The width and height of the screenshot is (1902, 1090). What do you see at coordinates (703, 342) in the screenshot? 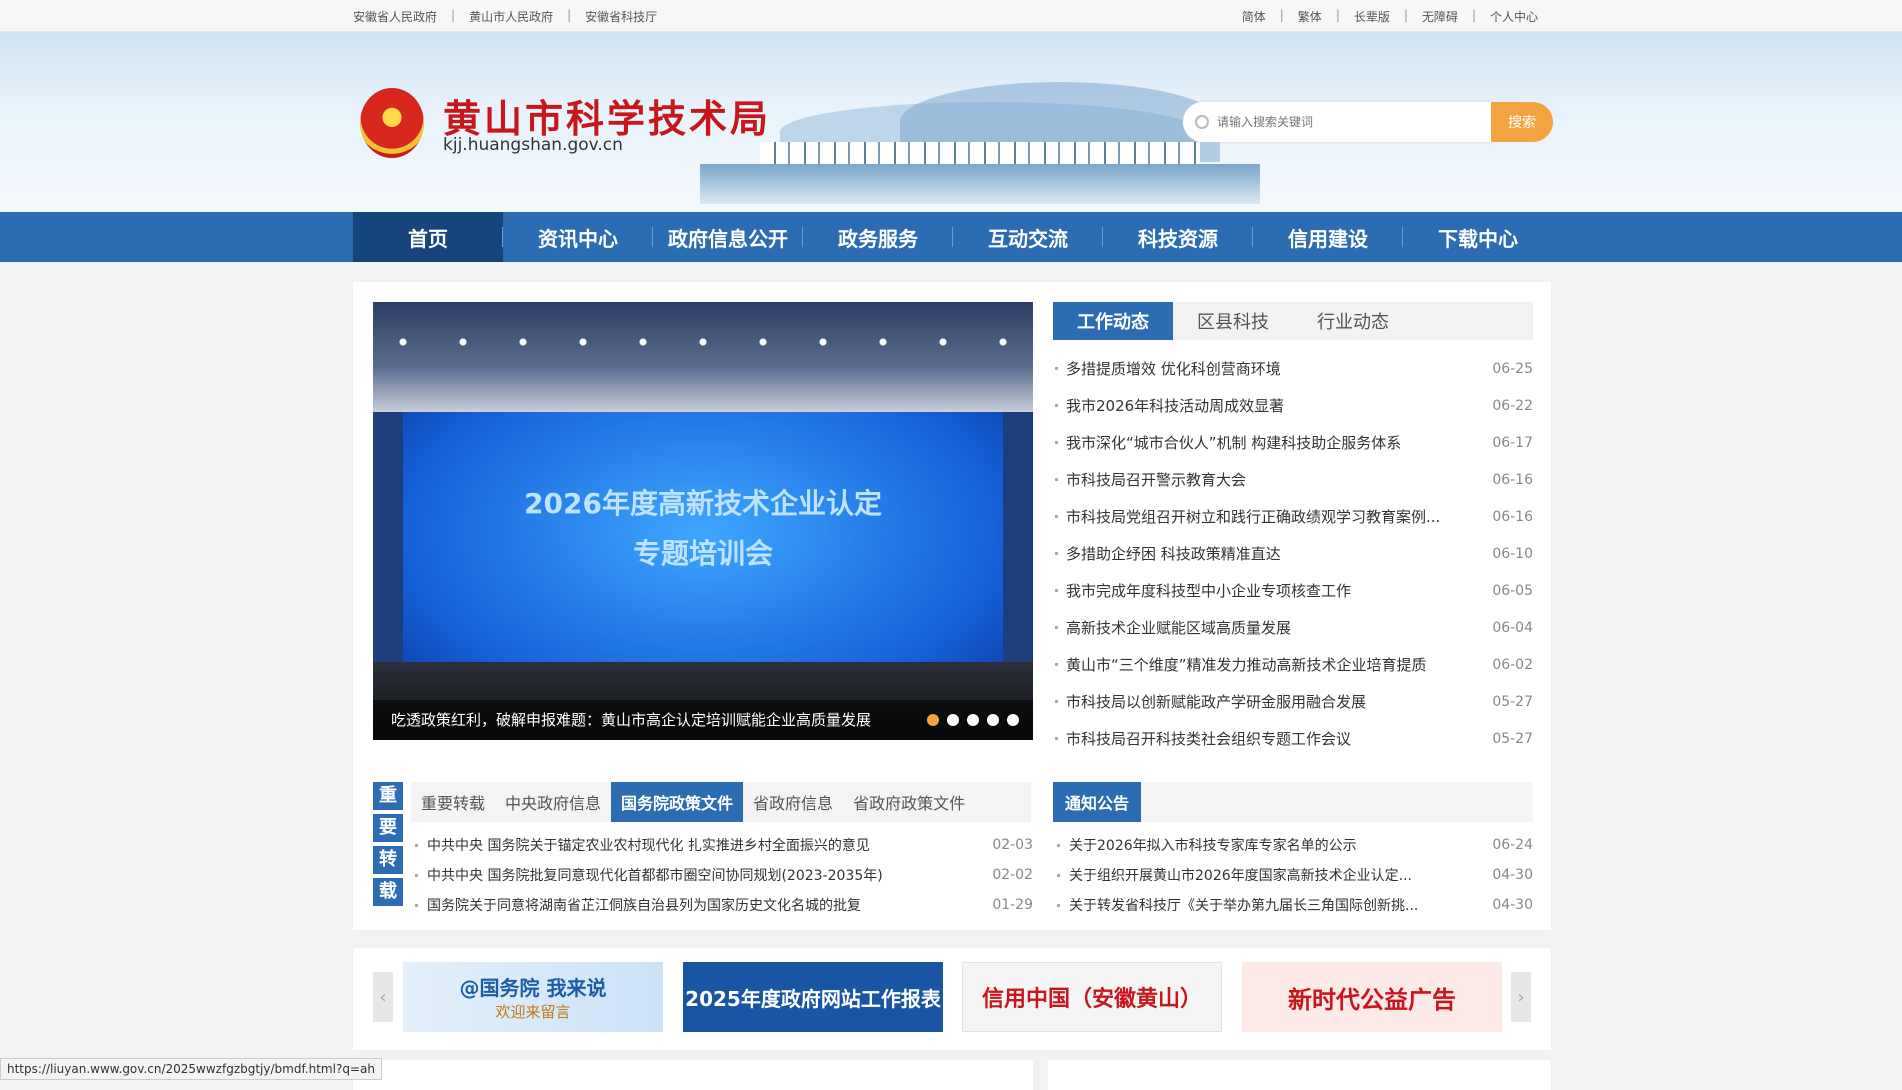
I see `carousel-image-lights` at bounding box center [703, 342].